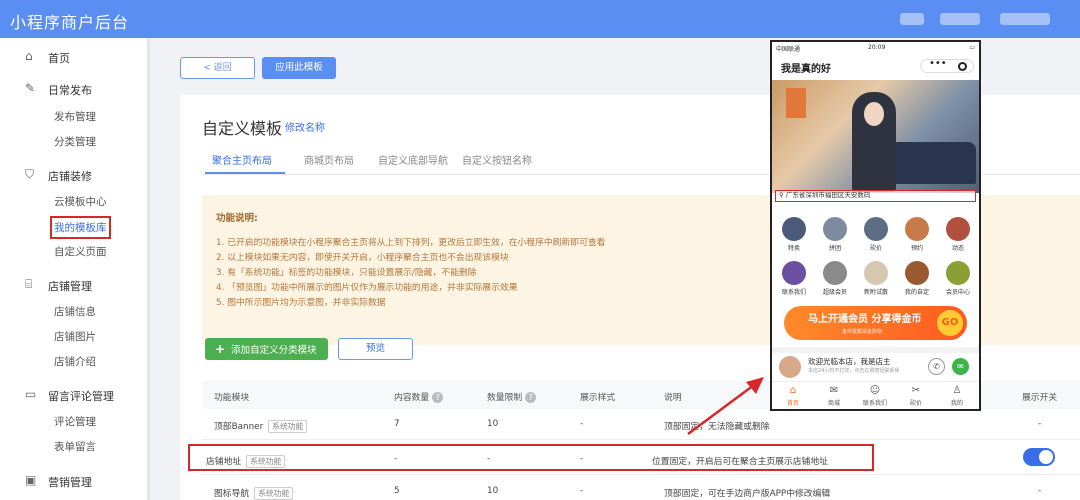 The image size is (1080, 500). Describe the element at coordinates (80, 251) in the screenshot. I see `sidebar-item-custom-page: 自定义页面` at that location.